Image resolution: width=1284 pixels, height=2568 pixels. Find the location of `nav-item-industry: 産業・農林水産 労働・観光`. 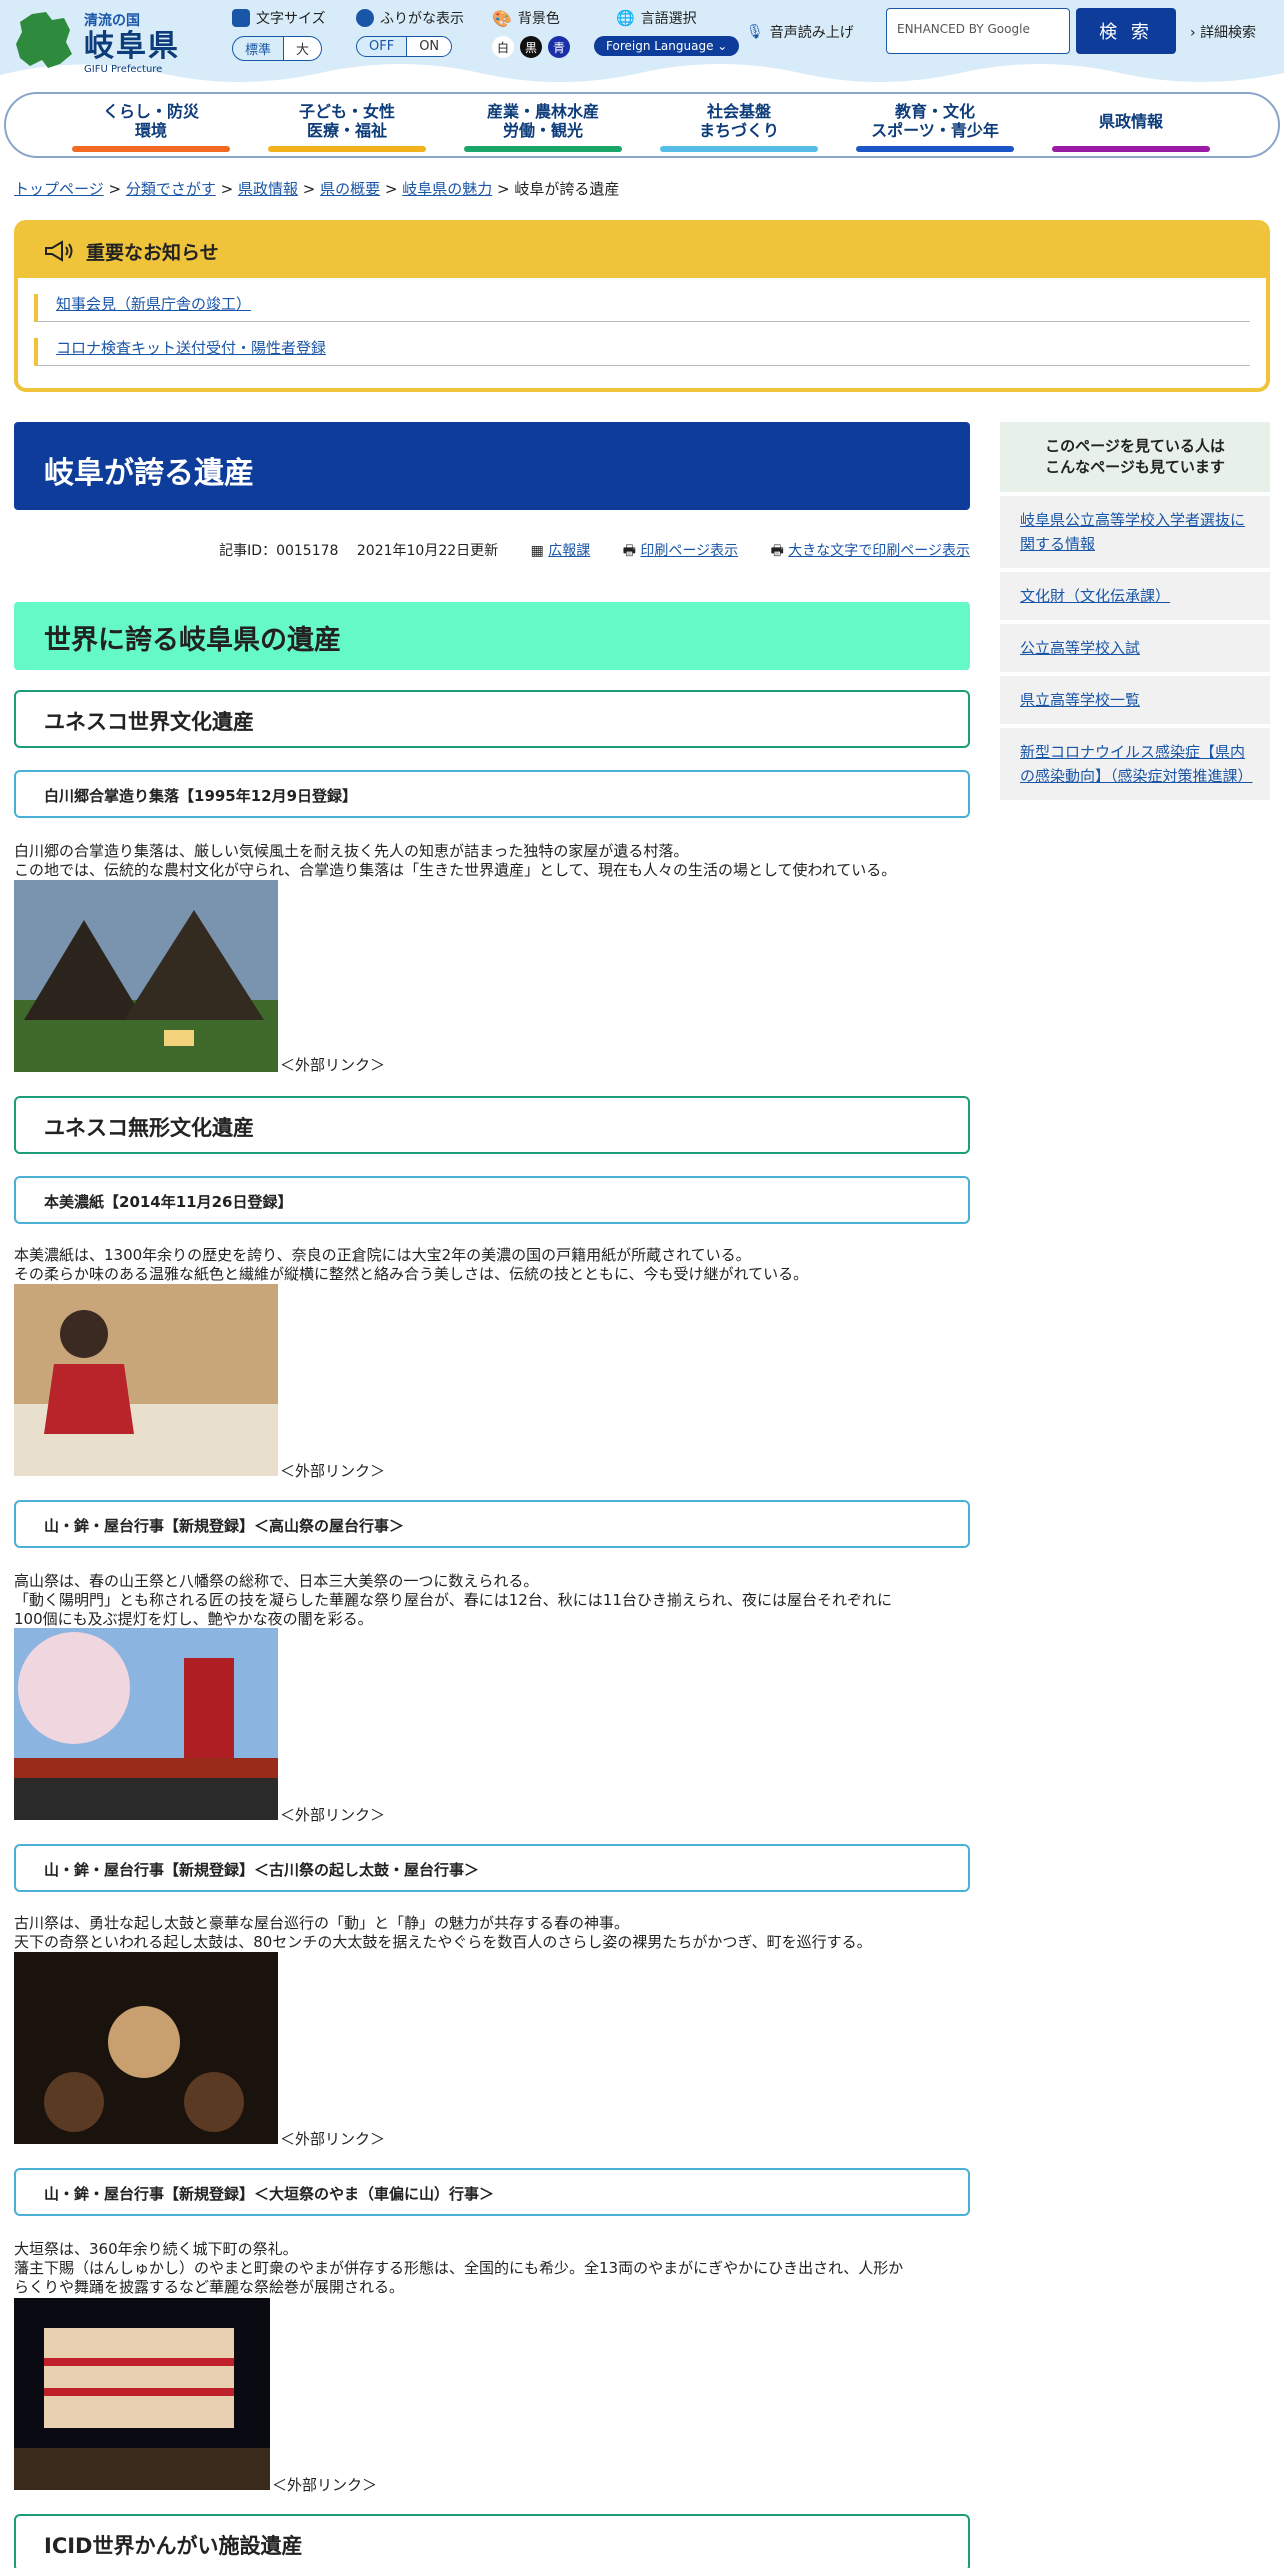

nav-item-industry: 産業・農林水産 労働・観光 is located at coordinates (543, 127).